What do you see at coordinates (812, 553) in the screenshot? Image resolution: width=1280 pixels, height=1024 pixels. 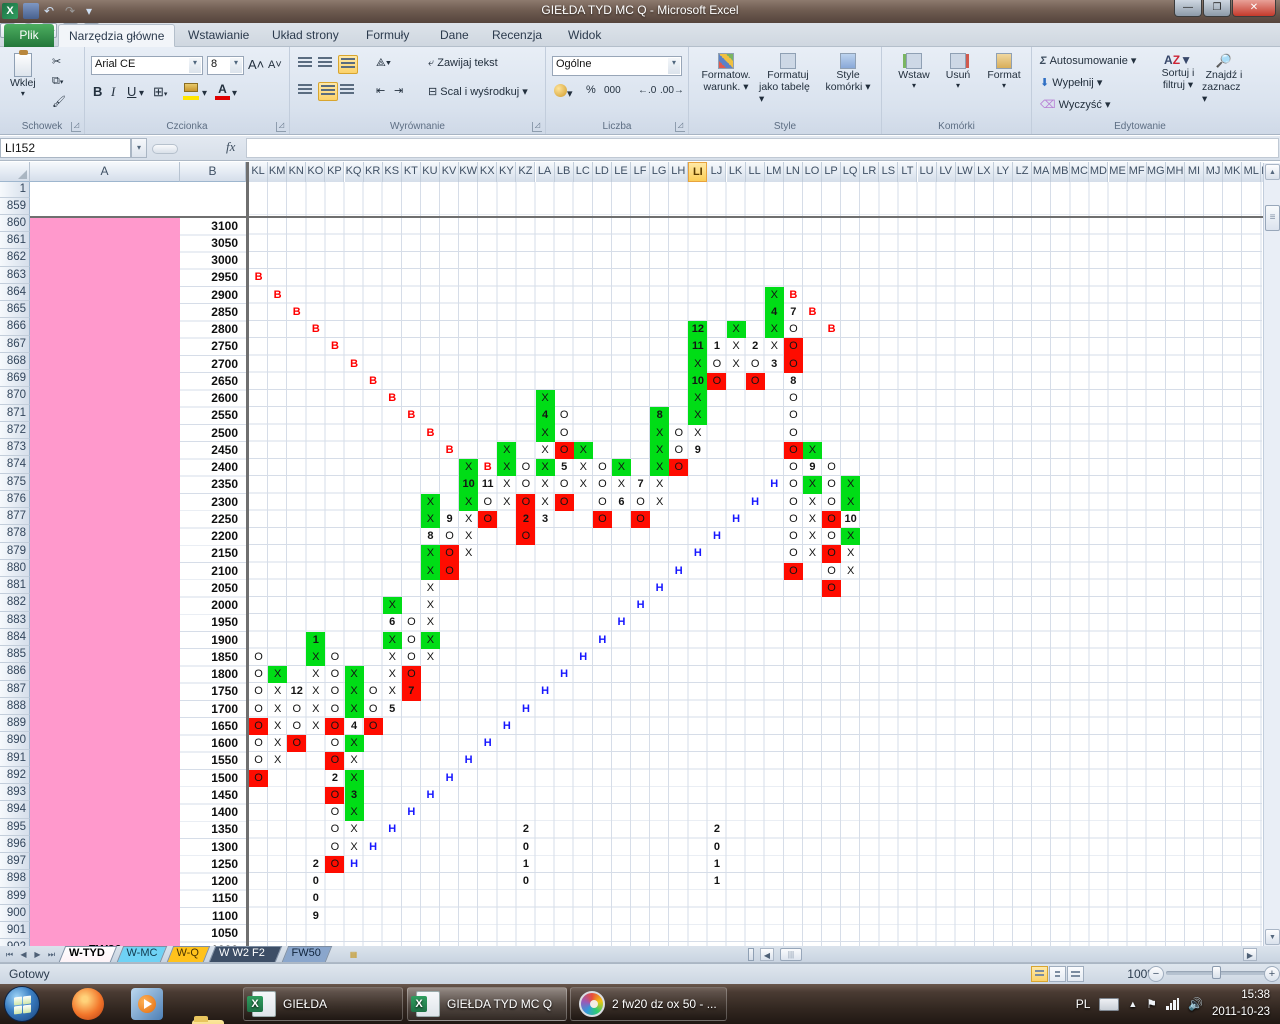 I see `cell-LO878: X` at bounding box center [812, 553].